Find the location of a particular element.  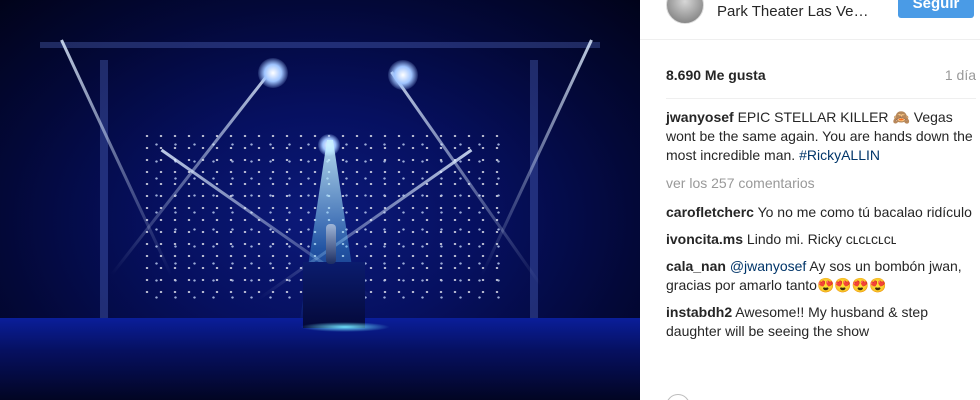

comment-username: ivoncita.ms is located at coordinates (704, 239).